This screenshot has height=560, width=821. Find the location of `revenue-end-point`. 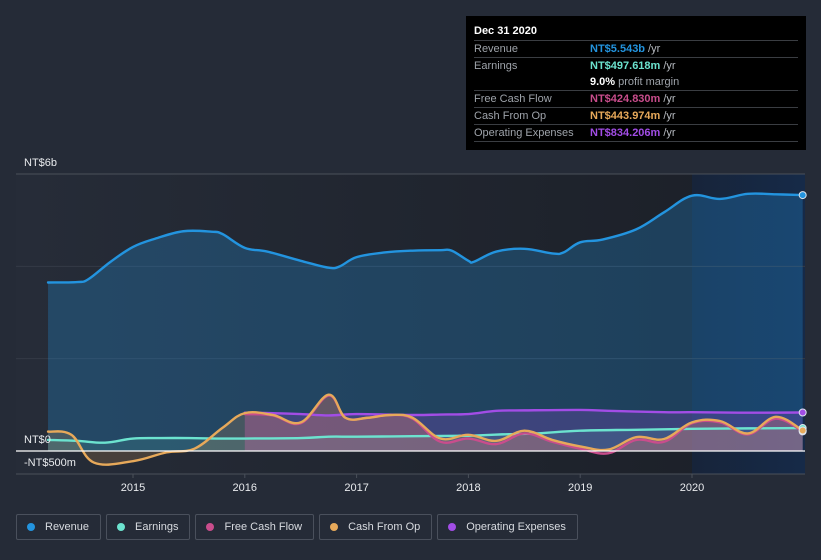

revenue-end-point is located at coordinates (802, 195).